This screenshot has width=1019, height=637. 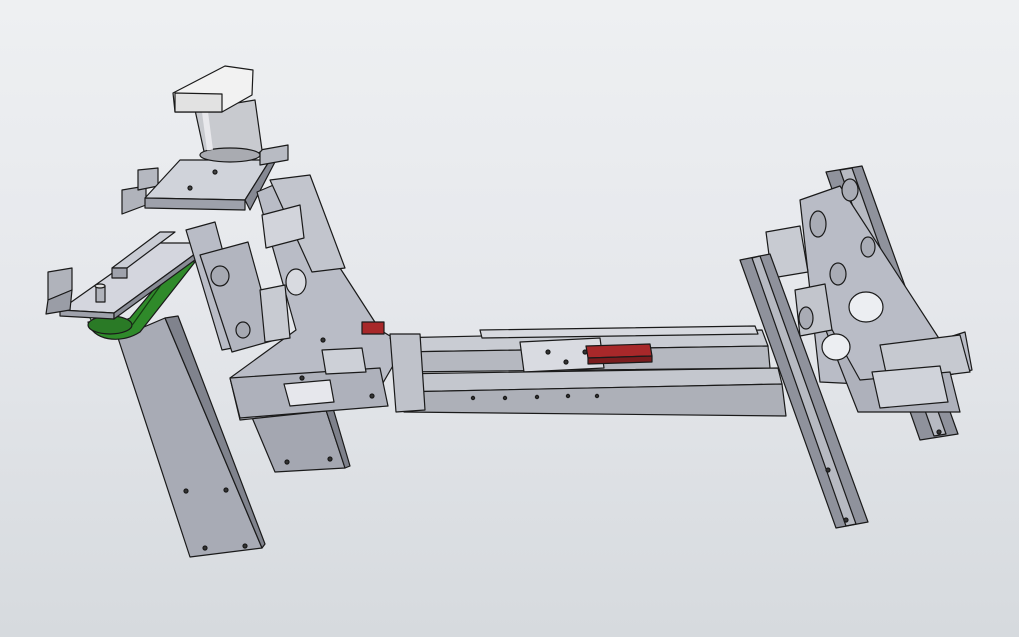 What do you see at coordinates (59, 291) in the screenshot?
I see `tool-clamp-left` at bounding box center [59, 291].